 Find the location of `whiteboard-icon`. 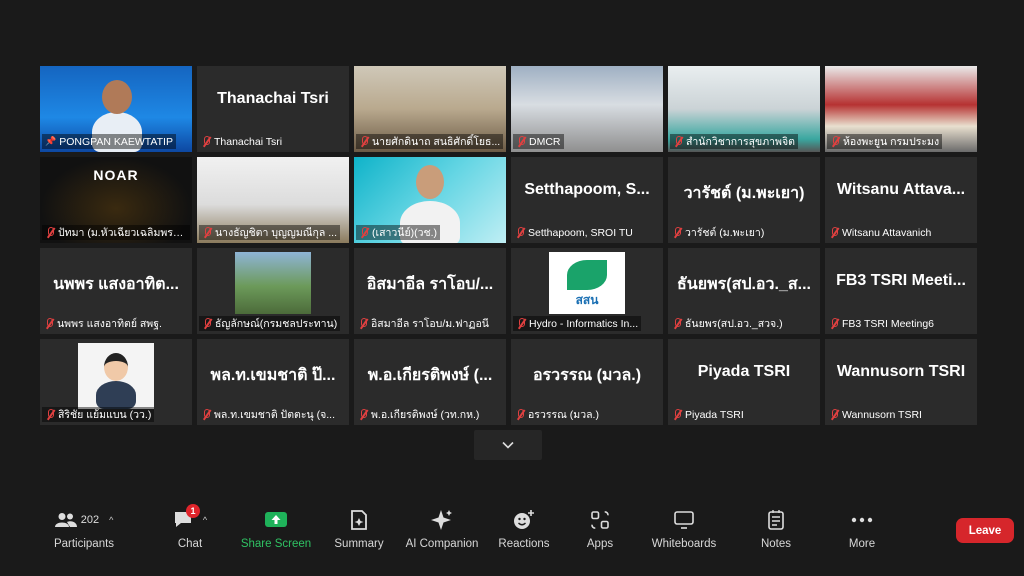

whiteboard-icon is located at coordinates (684, 520).